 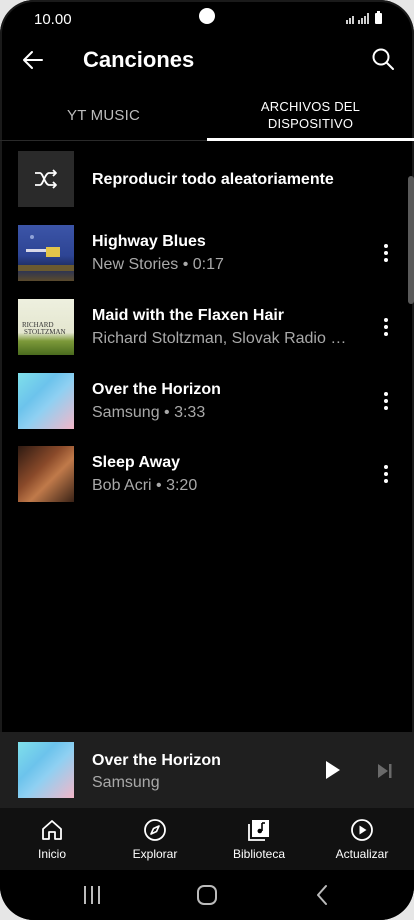 What do you see at coordinates (155, 854) in the screenshot?
I see `nav-label: Explorar` at bounding box center [155, 854].